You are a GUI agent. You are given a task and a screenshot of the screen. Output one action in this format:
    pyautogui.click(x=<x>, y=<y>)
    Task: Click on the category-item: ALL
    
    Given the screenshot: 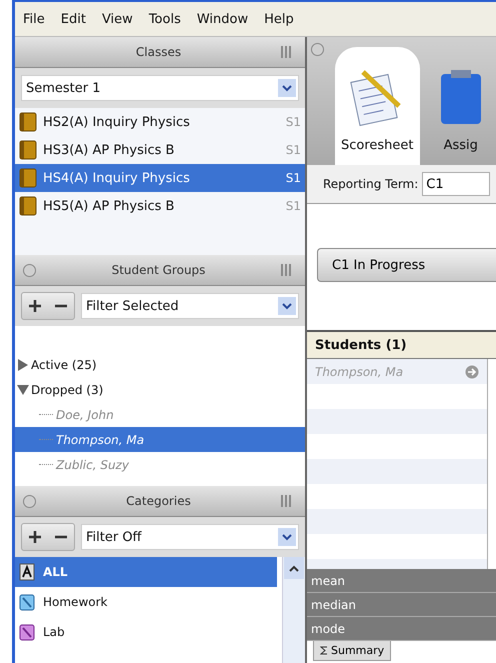 What is the action you would take?
    pyautogui.click(x=146, y=572)
    